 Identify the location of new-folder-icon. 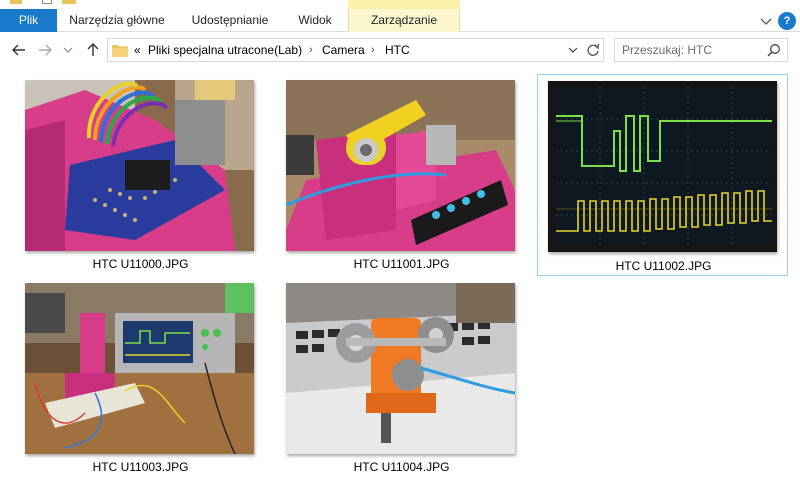
(69, 2).